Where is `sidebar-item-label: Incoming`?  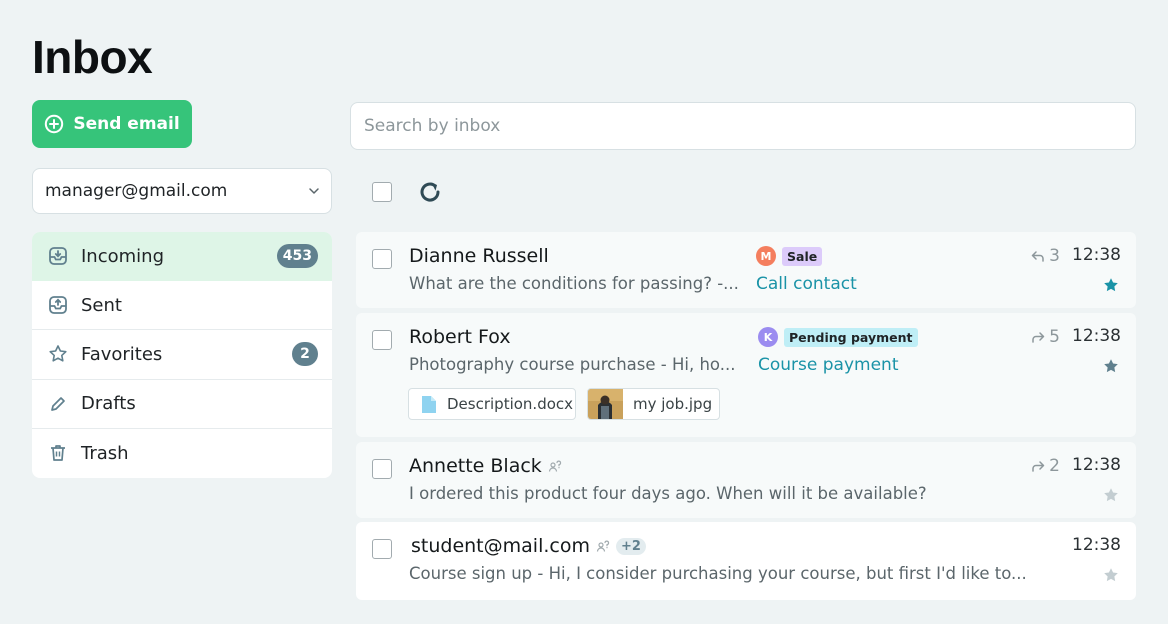 sidebar-item-label: Incoming is located at coordinates (122, 256).